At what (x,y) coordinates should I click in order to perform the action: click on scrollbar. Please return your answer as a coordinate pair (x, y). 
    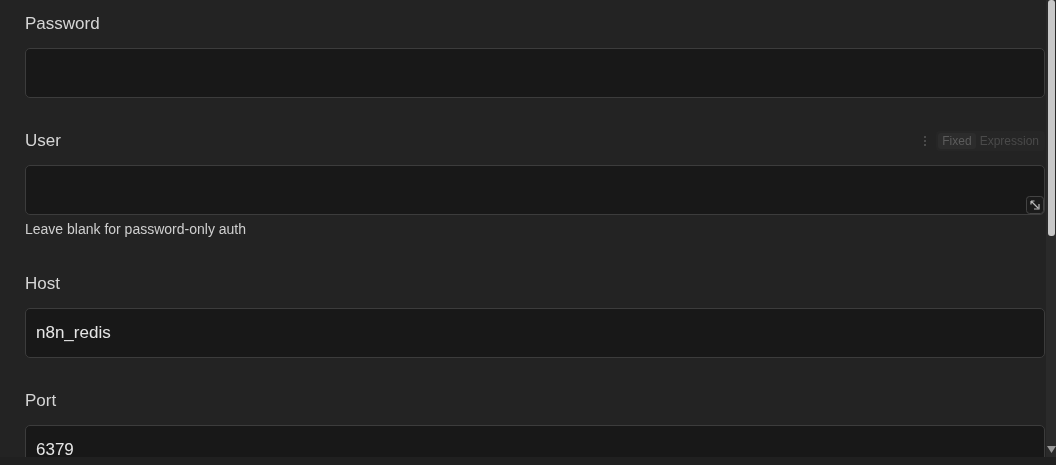
    Looking at the image, I should click on (1051, 228).